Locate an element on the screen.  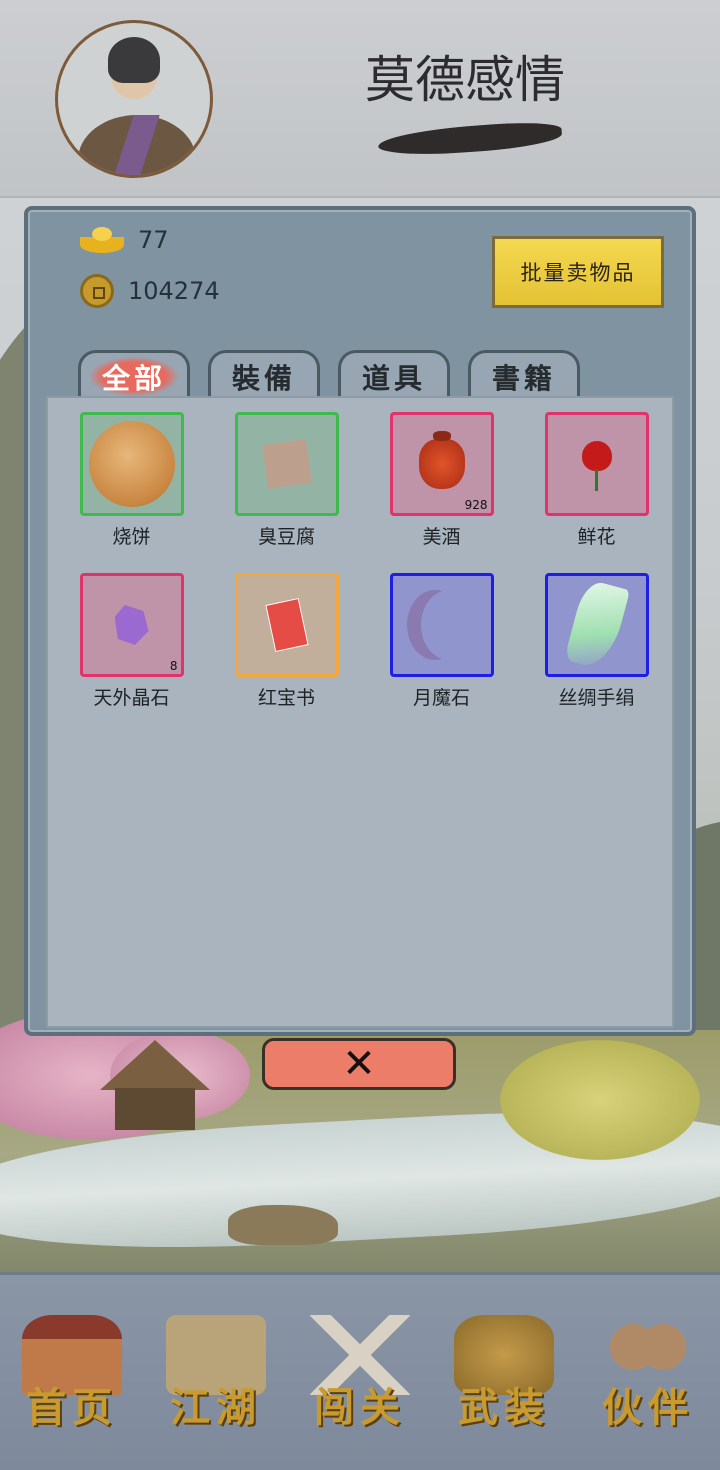
inventory-item: 月魔石 is located at coordinates (441, 641).